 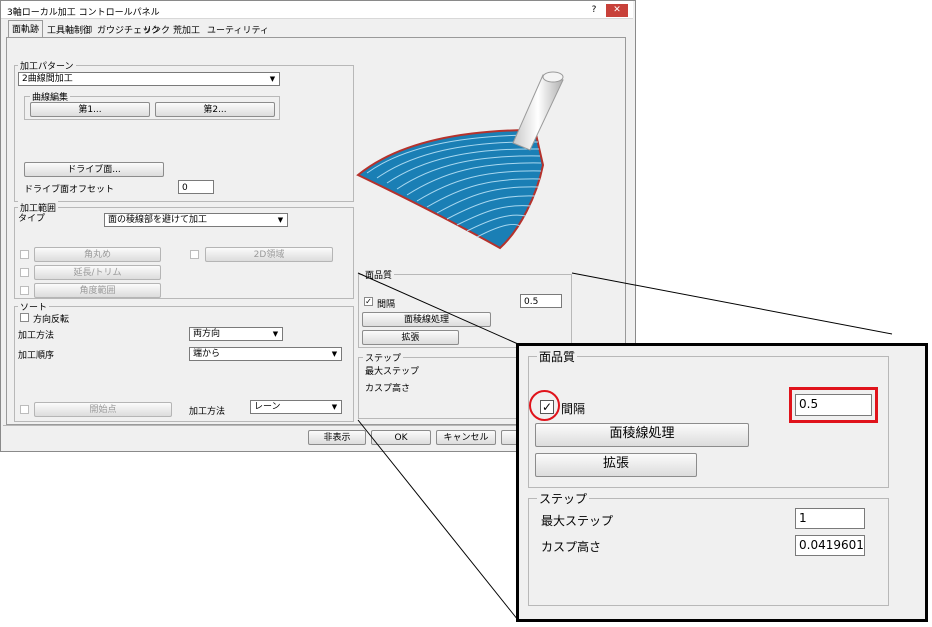 What do you see at coordinates (577, 521) in the screenshot?
I see `zoom-max-step-label: 最大ステップ` at bounding box center [577, 521].